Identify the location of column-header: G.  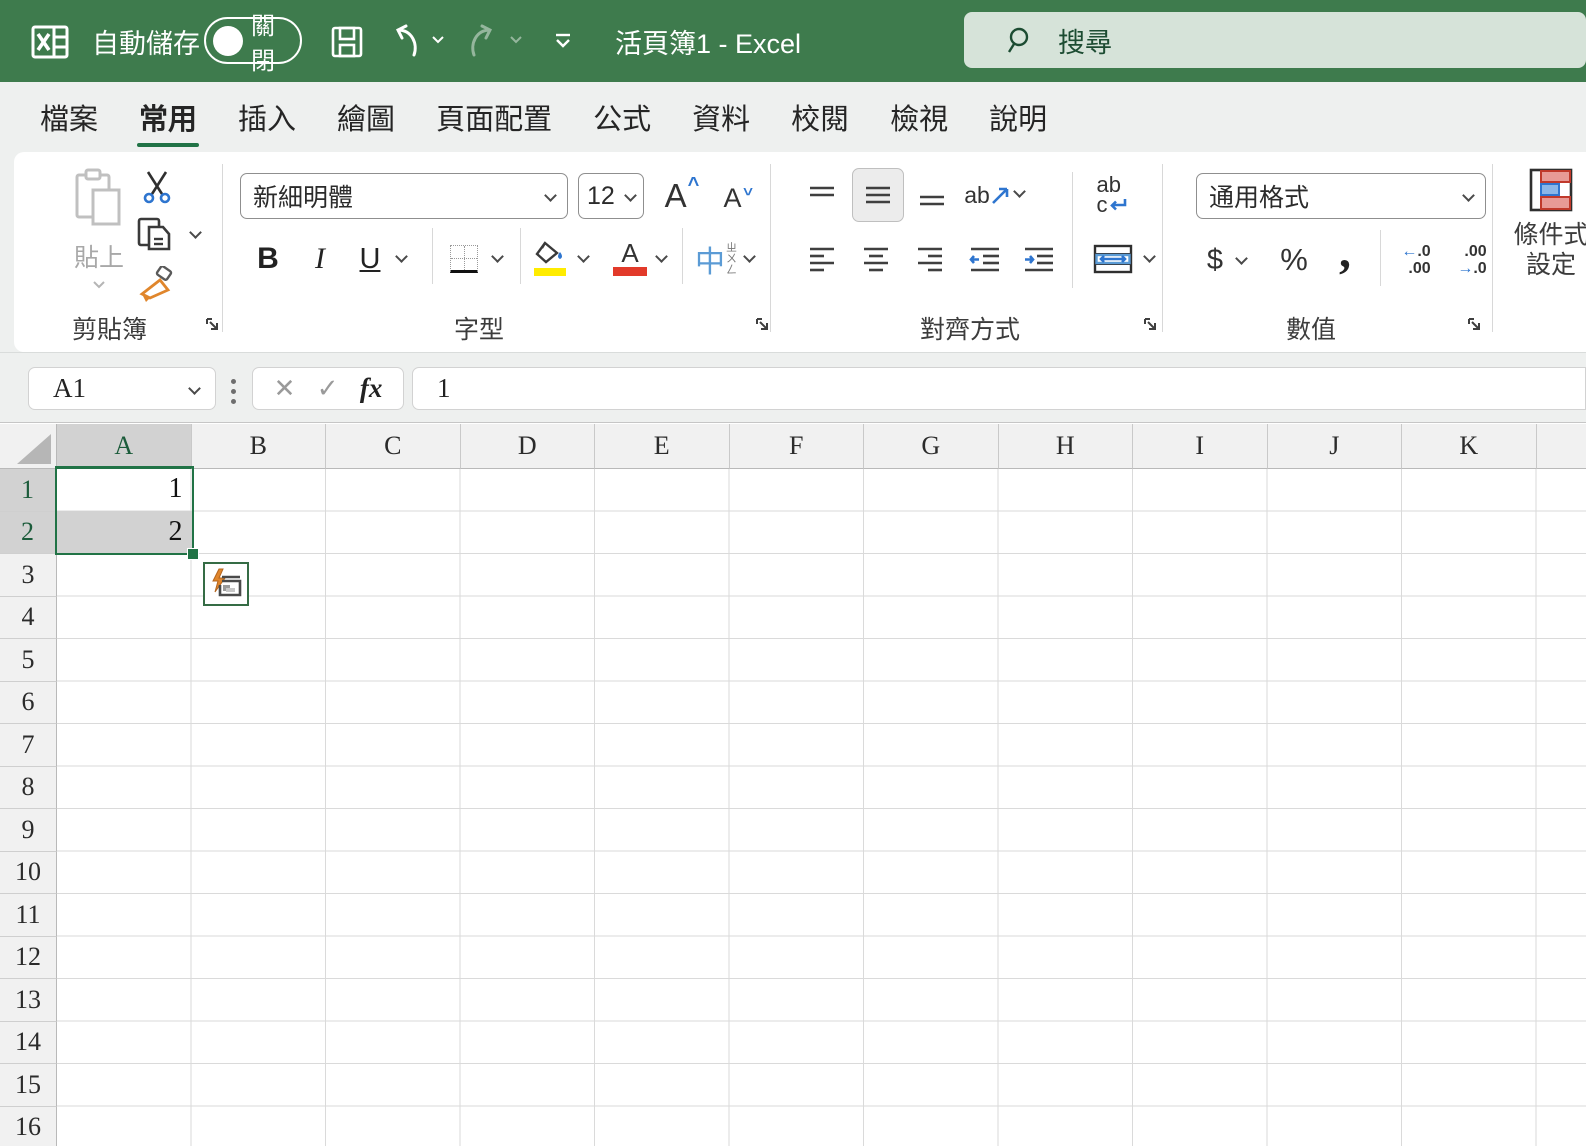
(931, 446).